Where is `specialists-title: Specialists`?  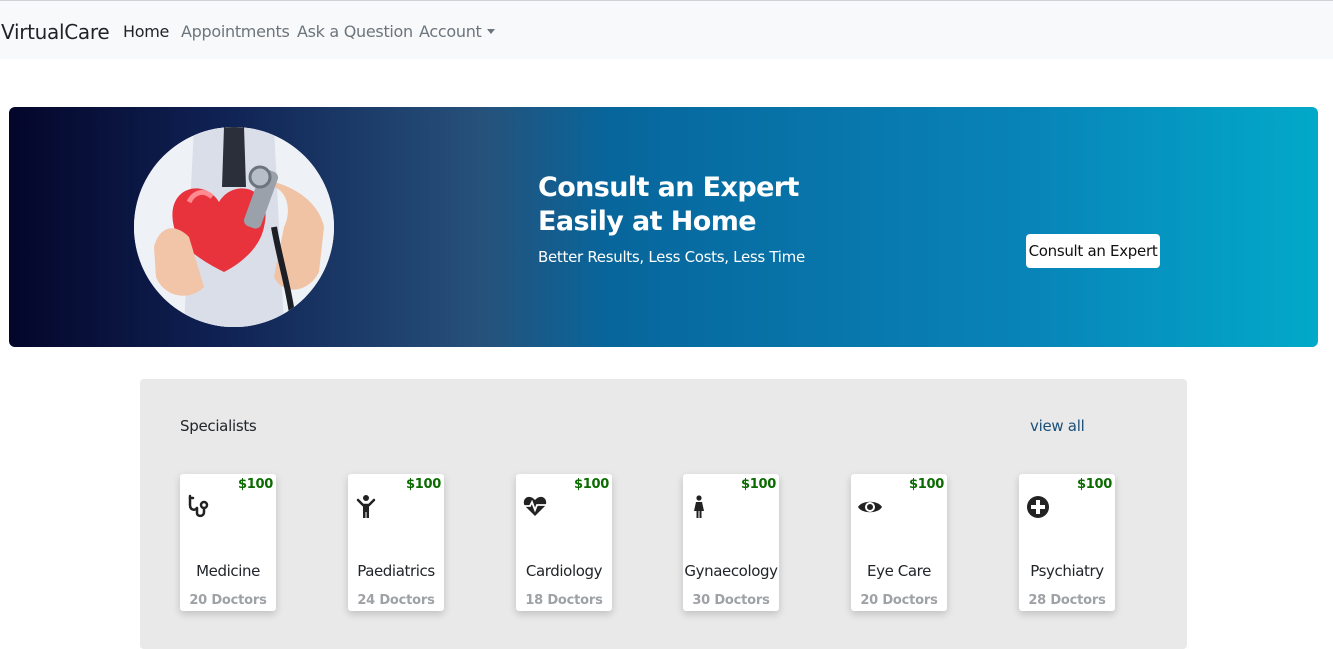 specialists-title: Specialists is located at coordinates (218, 426).